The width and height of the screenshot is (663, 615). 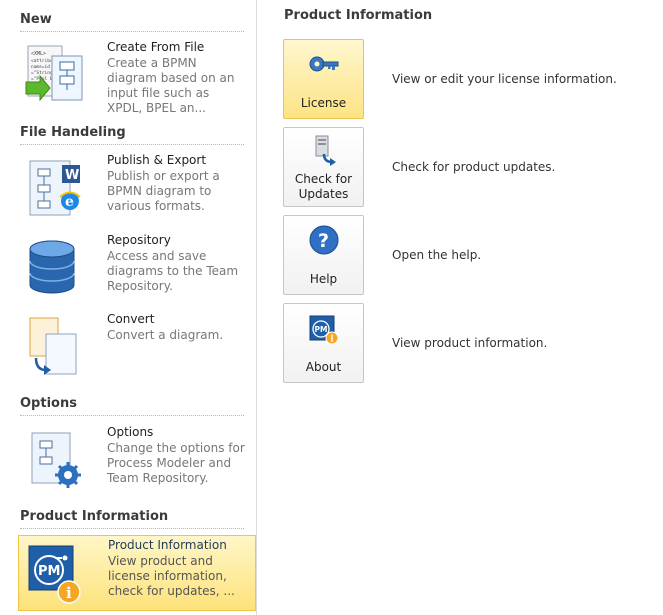 What do you see at coordinates (157, 160) in the screenshot?
I see `nav-item-title: Publish & Export` at bounding box center [157, 160].